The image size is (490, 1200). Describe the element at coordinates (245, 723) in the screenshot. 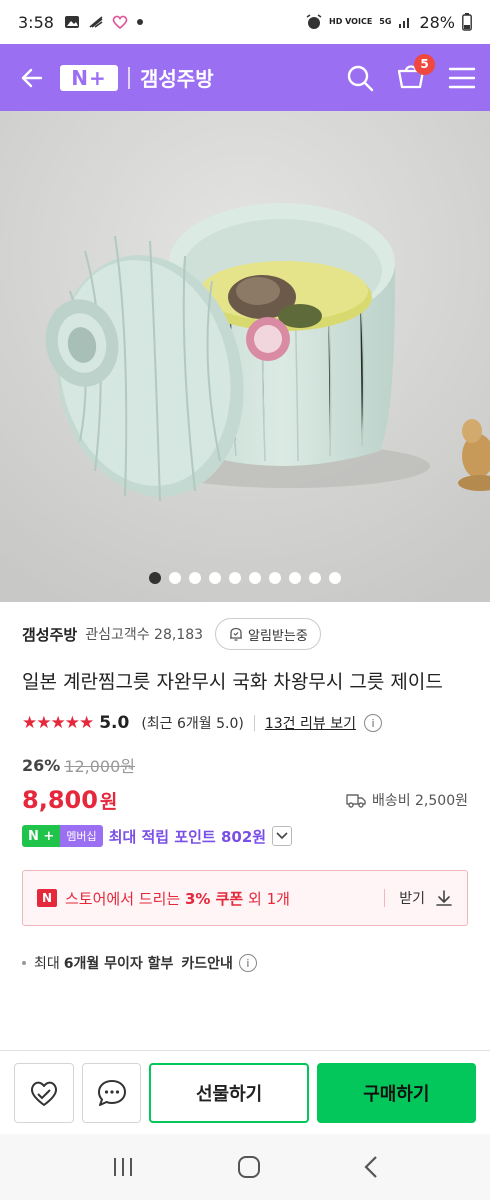

I see `rating-row: ★★★★★ 5.0 (최근 6개월 5.0) 13건 리뷰 보기 i` at that location.